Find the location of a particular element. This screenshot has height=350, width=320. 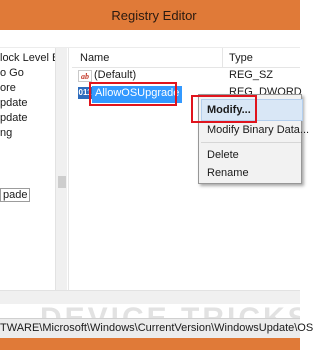

title-bar: Registry Editor is located at coordinates (150, 15).